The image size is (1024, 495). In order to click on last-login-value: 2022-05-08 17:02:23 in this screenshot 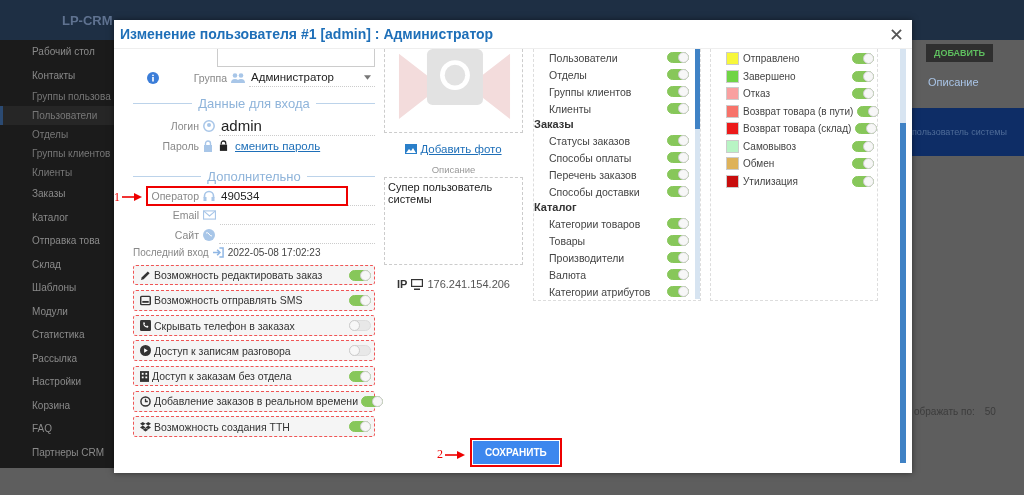, I will do `click(274, 252)`.